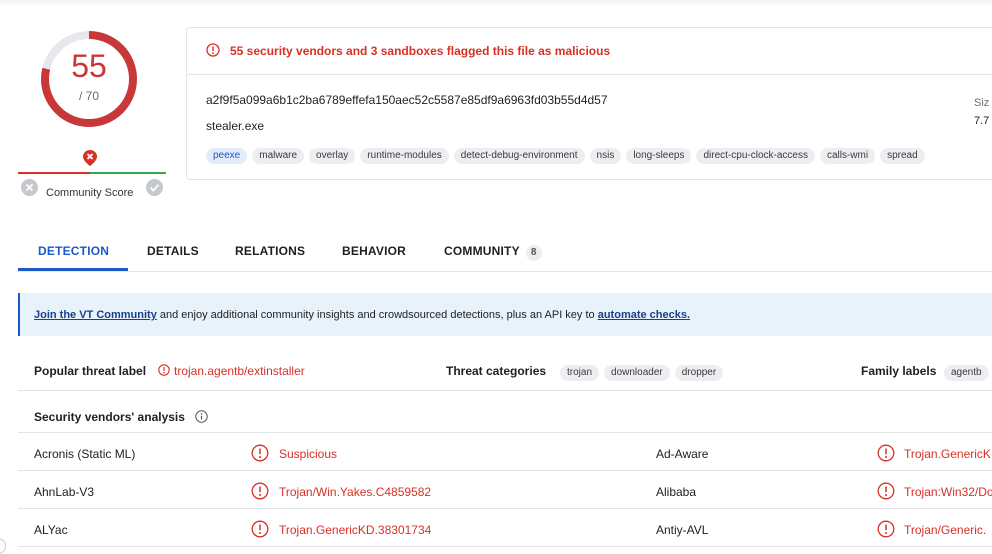  Describe the element at coordinates (644, 315) in the screenshot. I see `automate-checks-link: automate checks.` at that location.